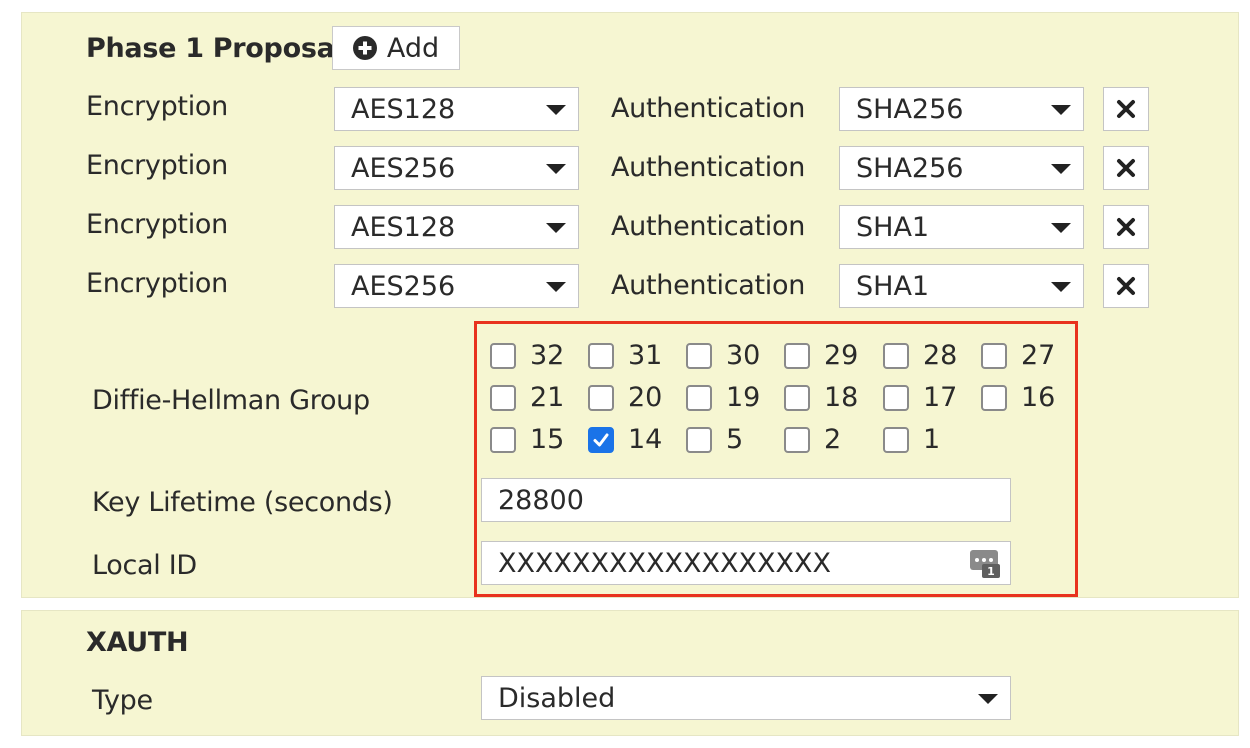 The height and width of the screenshot is (748, 1250). I want to click on dh-group-option: 16, so click(1018, 397).